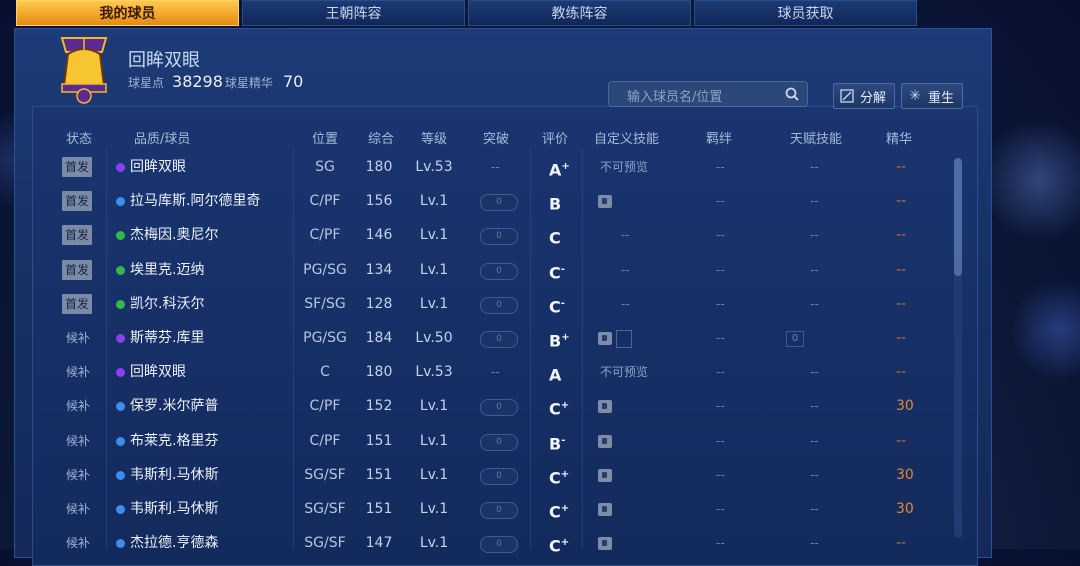  I want to click on table-row: 首发 埃里克.迈纳 PG/SG 134 Lv.1 0 C- -- -- -- --, so click(494, 270).